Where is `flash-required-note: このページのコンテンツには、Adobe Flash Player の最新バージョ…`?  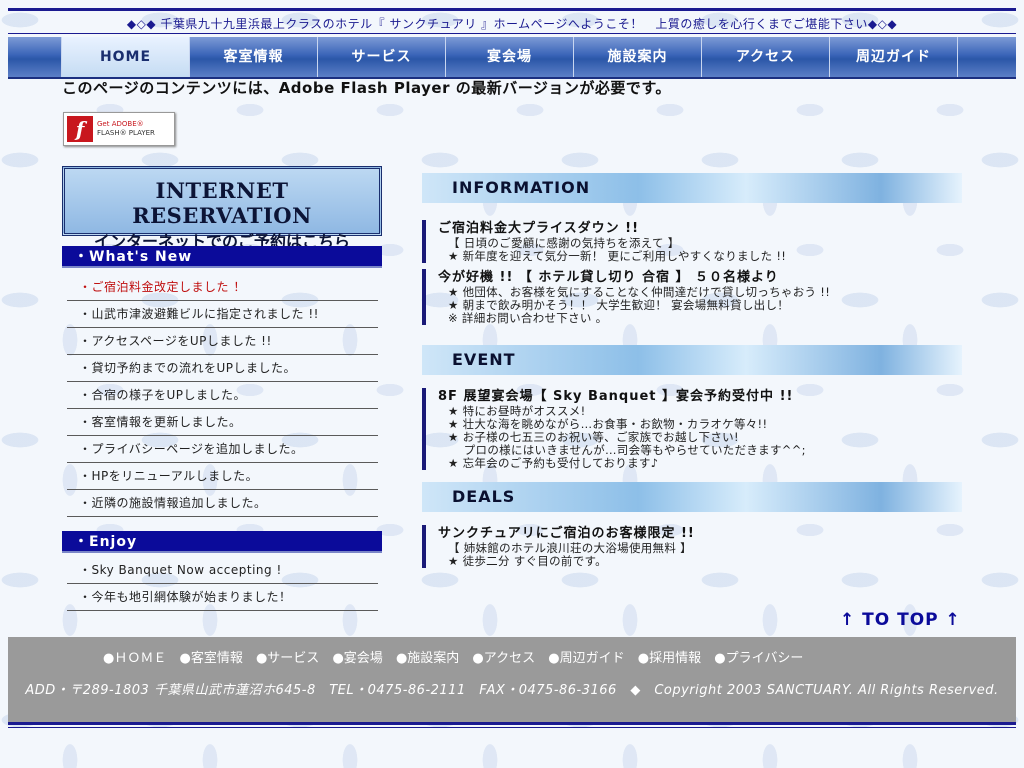 flash-required-note: このページのコンテンツには、Adobe Flash Player の最新バージョ… is located at coordinates (366, 88).